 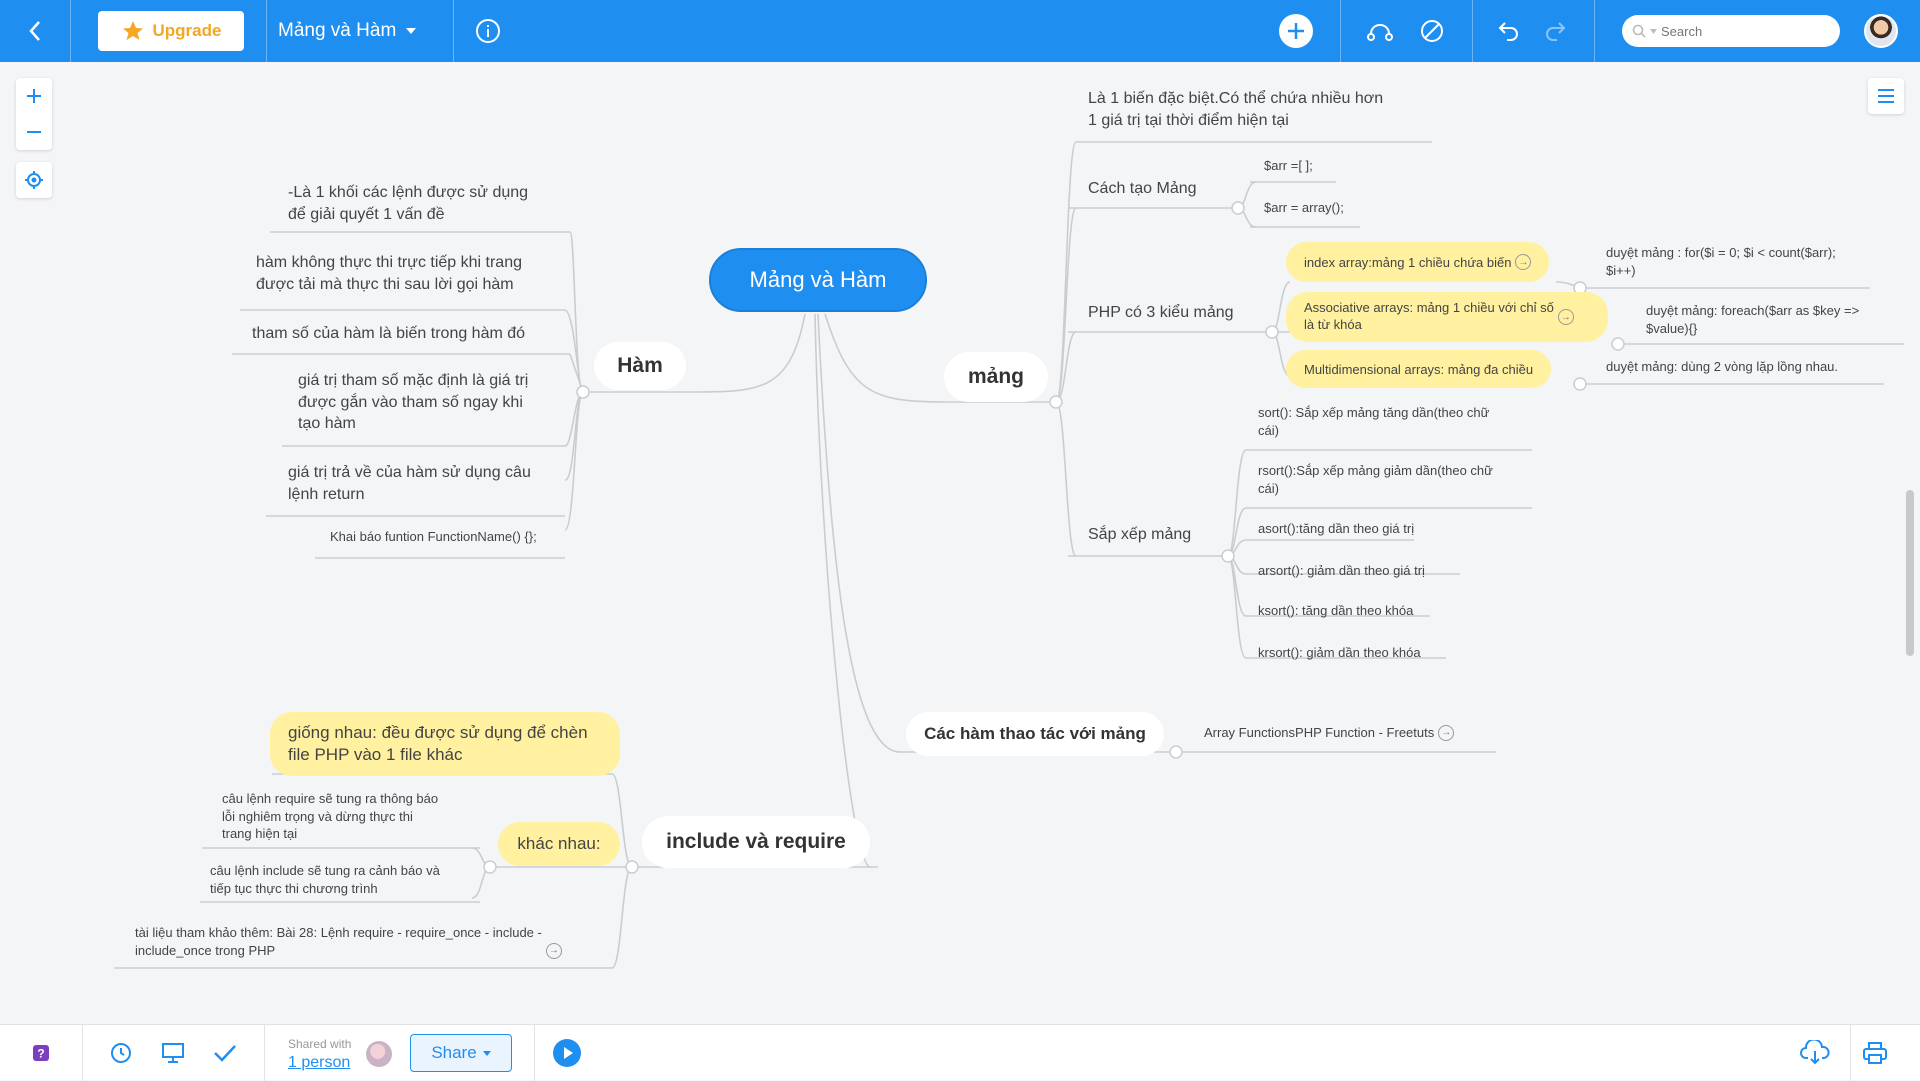 What do you see at coordinates (996, 377) in the screenshot?
I see `mang-node: mảng` at bounding box center [996, 377].